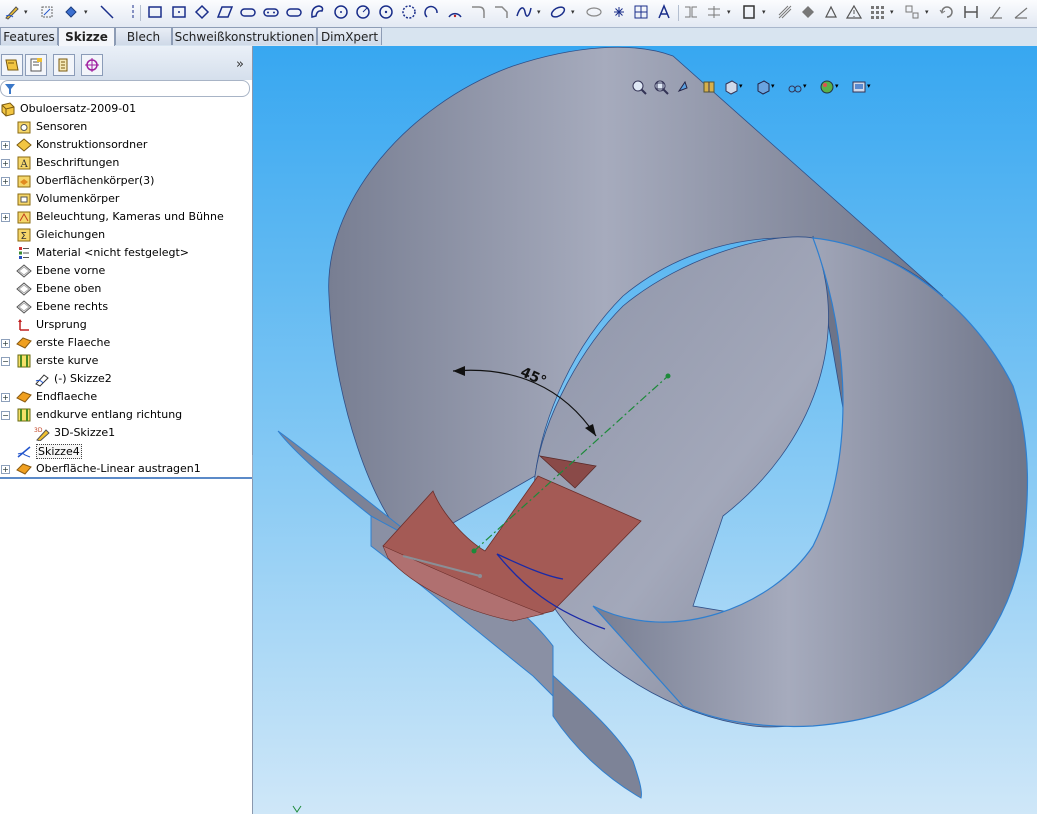 Image resolution: width=1037 pixels, height=814 pixels. Describe the element at coordinates (125, 415) in the screenshot. I see `tree-item: − endkurve entlang richtung` at that location.